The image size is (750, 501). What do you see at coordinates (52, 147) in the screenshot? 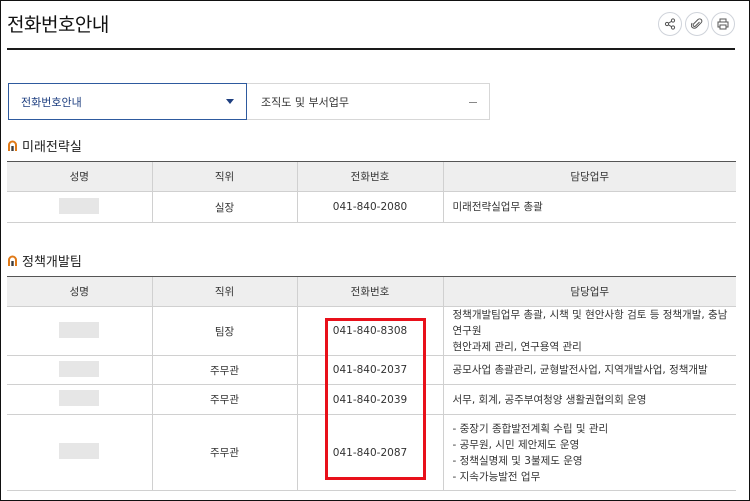
I see `section-title-text: 미래전략실` at bounding box center [52, 147].